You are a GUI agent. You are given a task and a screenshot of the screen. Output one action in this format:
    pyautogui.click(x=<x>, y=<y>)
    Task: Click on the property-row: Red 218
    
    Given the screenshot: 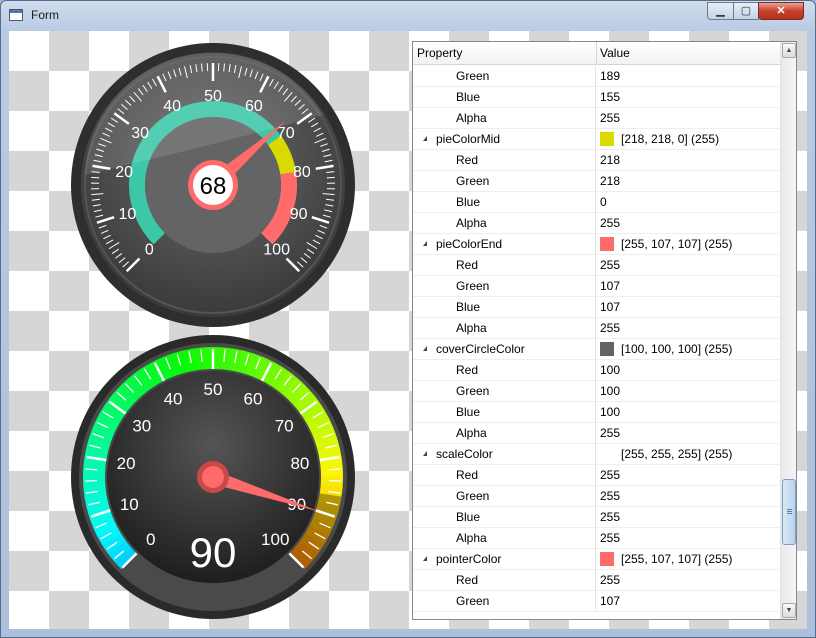 What is the action you would take?
    pyautogui.click(x=596, y=160)
    